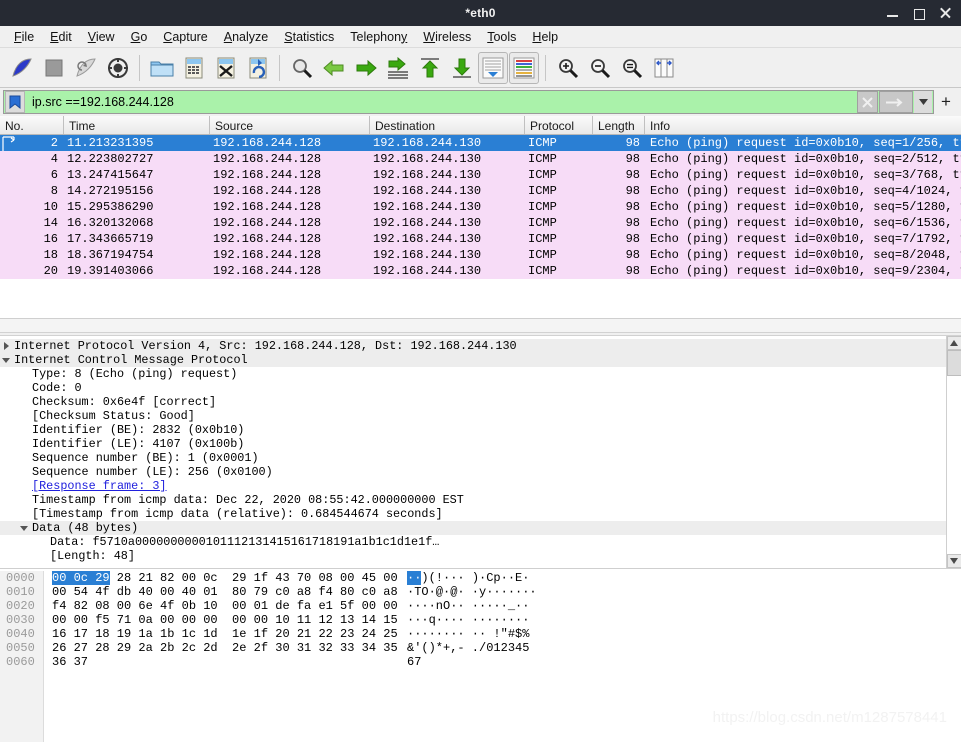 The height and width of the screenshot is (742, 961). What do you see at coordinates (468, 606) in the screenshot?
I see `ascii-bytes: ····nO·· ·····_··` at bounding box center [468, 606].